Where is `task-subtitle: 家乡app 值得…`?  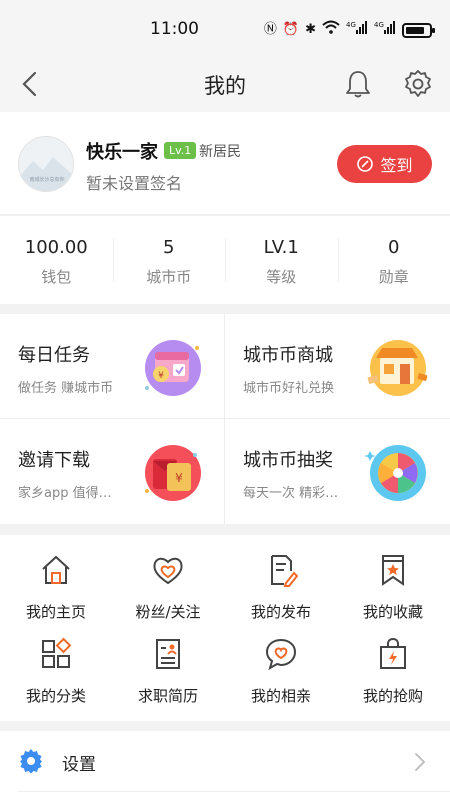
task-subtitle: 家乡app 值得… is located at coordinates (65, 493).